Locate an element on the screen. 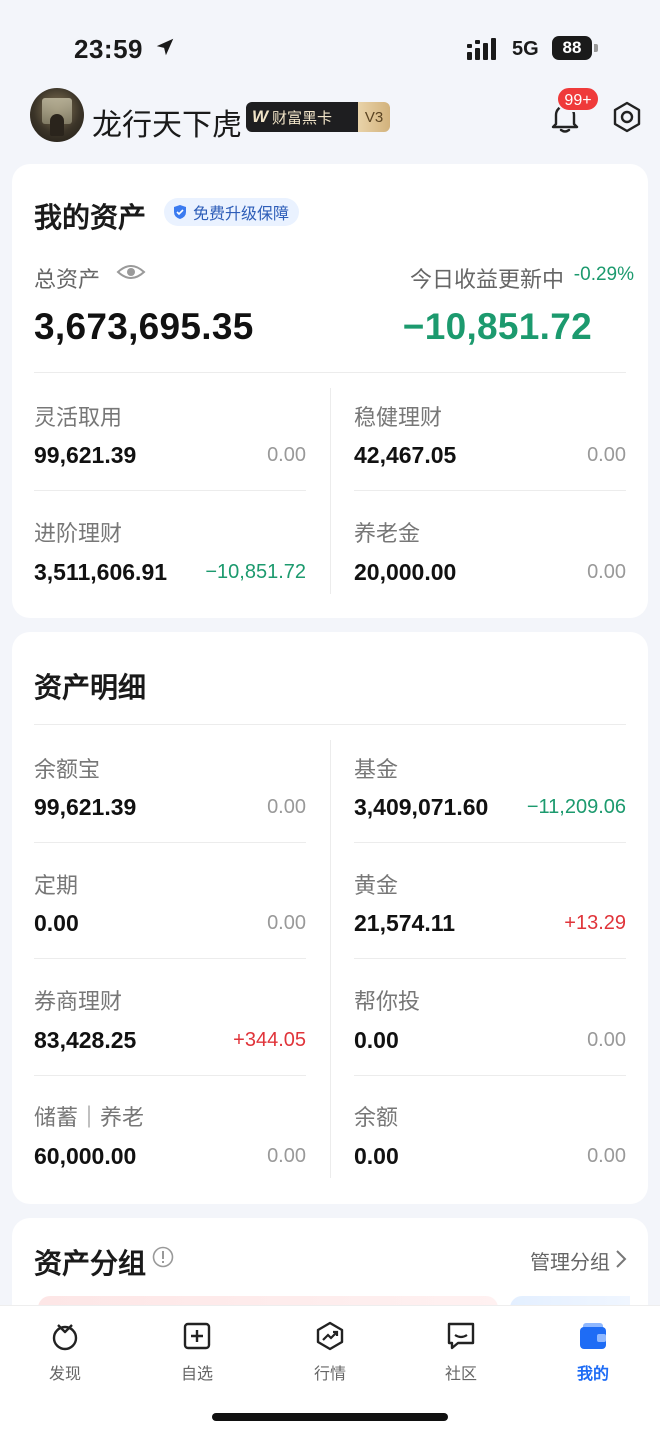  asset-item-label: 养老金 is located at coordinates (387, 533).